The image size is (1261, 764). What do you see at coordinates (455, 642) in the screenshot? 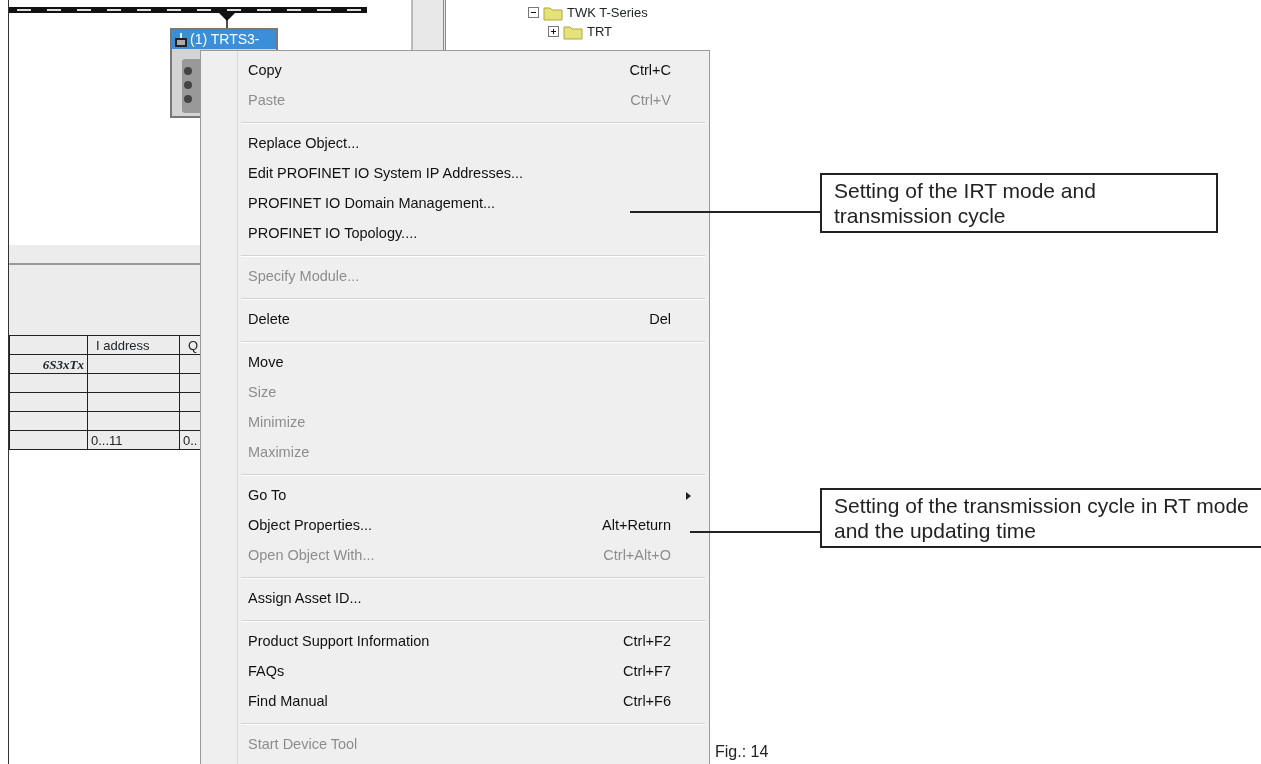
I see `menu-item: Product Support Information Ctrl+F2` at bounding box center [455, 642].